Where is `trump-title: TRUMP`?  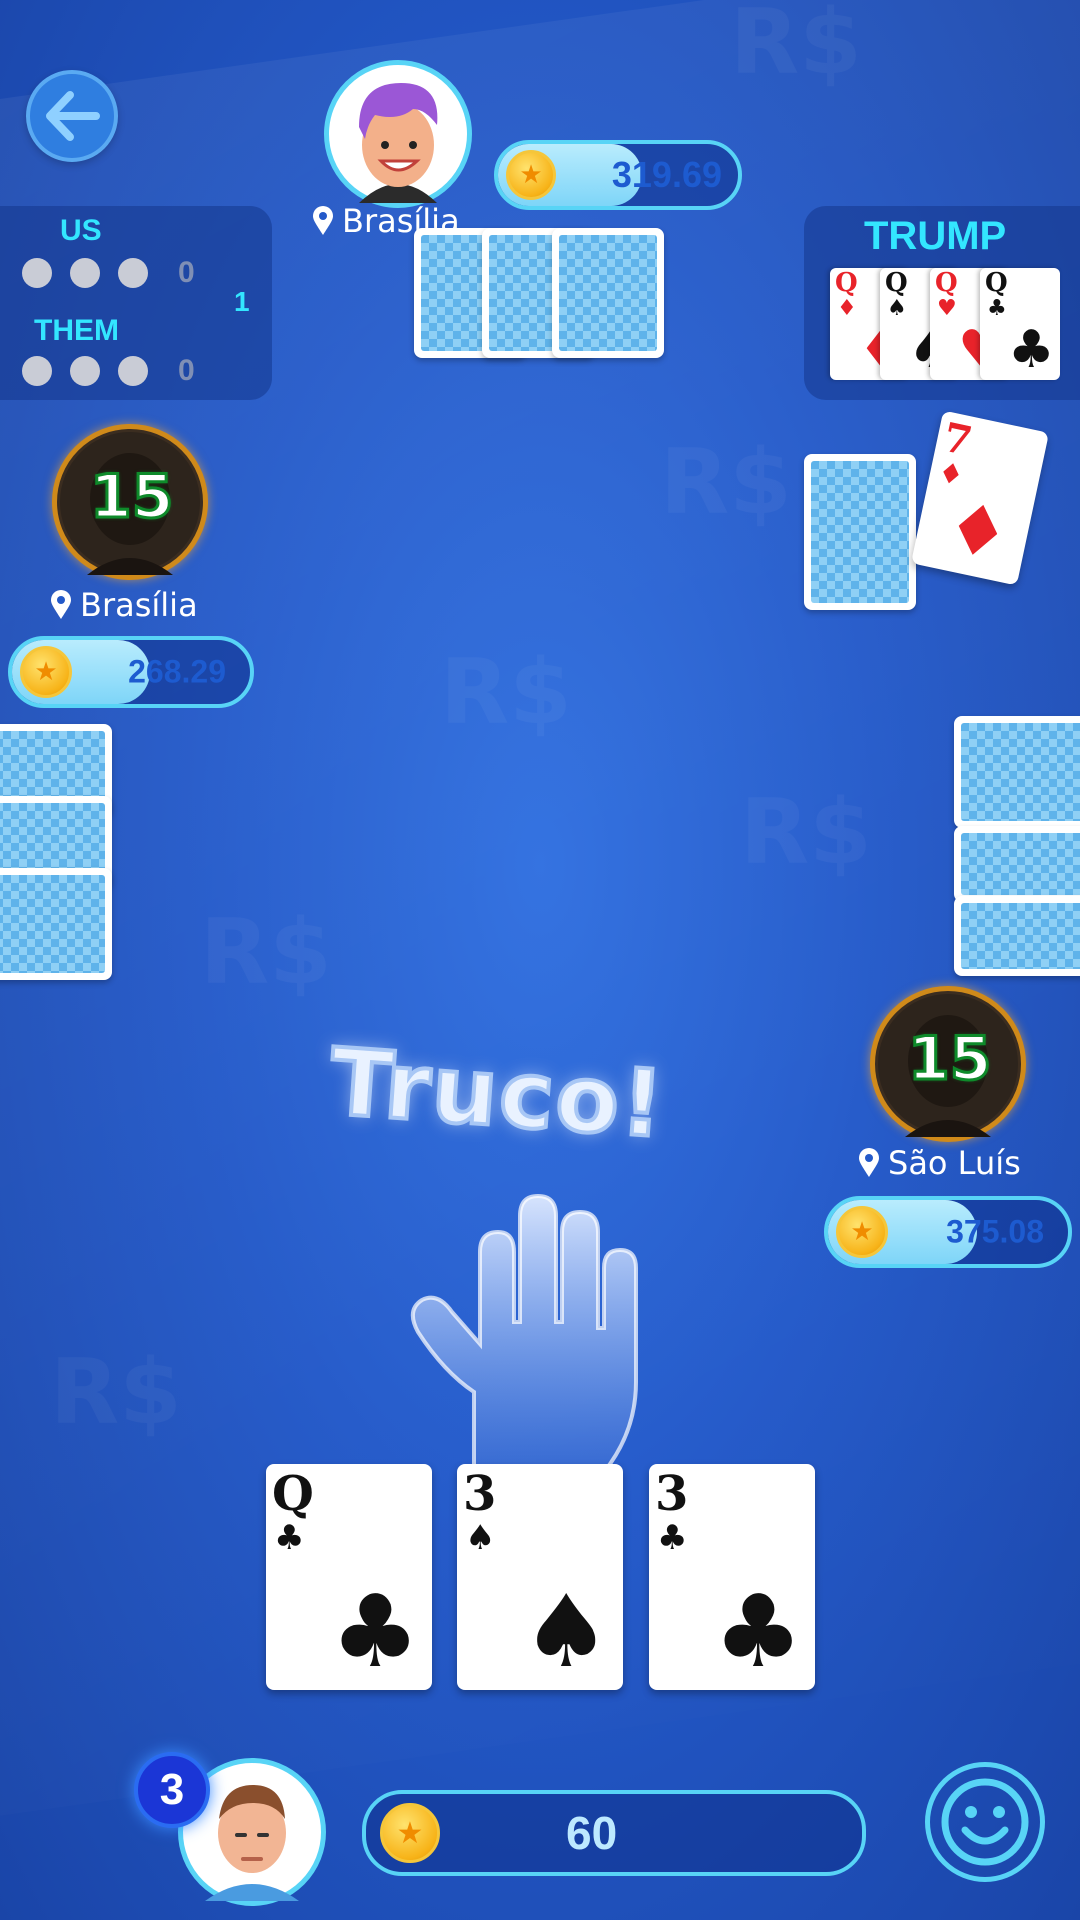
trump-title: TRUMP is located at coordinates (935, 236).